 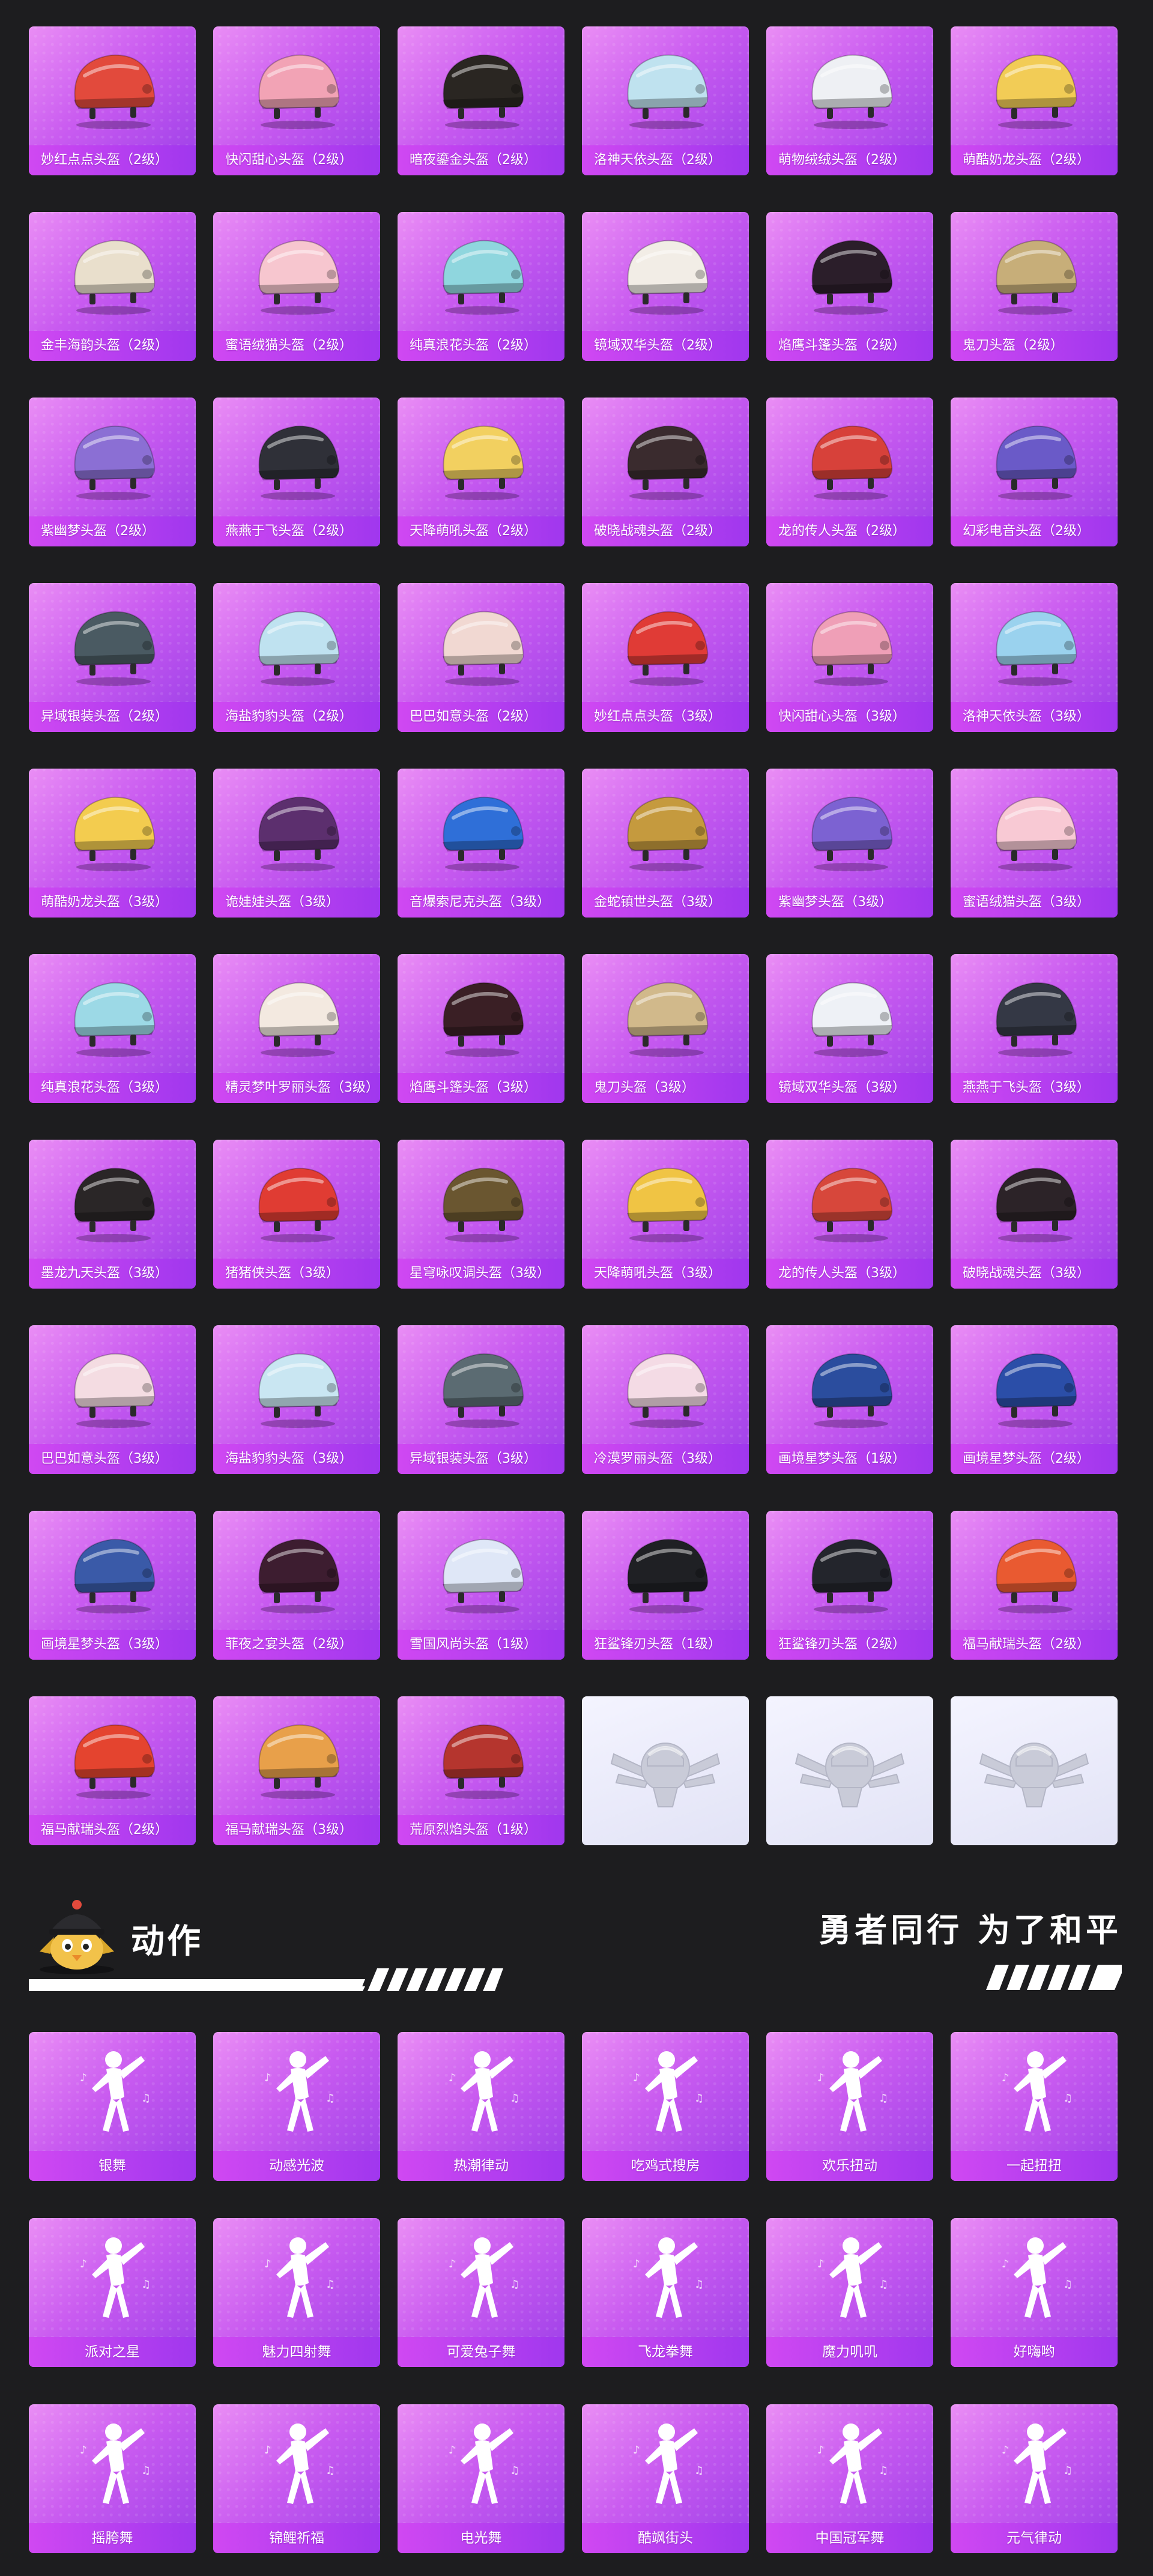 I want to click on helmet-card: 狂鲨锋刃头盔（2级）, so click(x=849, y=1585).